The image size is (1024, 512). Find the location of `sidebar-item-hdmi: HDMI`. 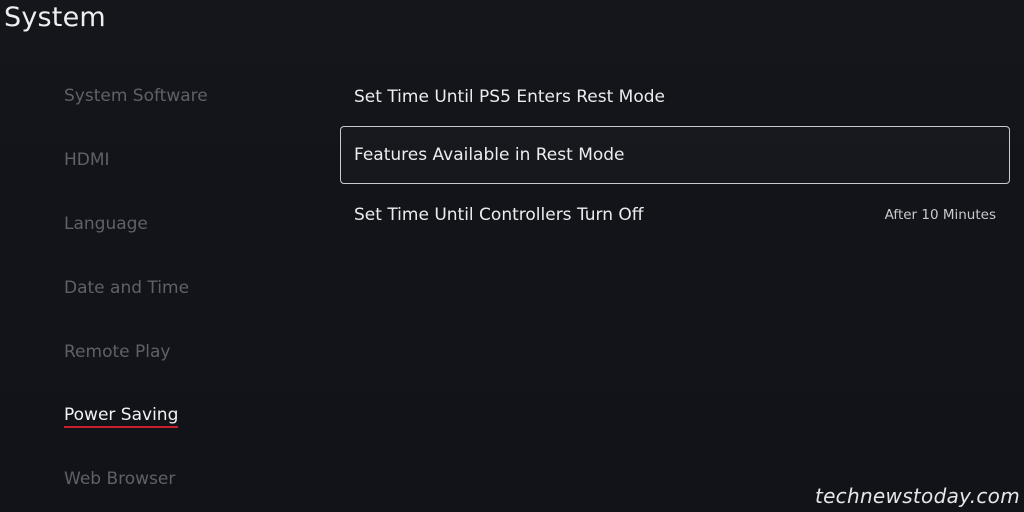

sidebar-item-hdmi: HDMI is located at coordinates (87, 160).